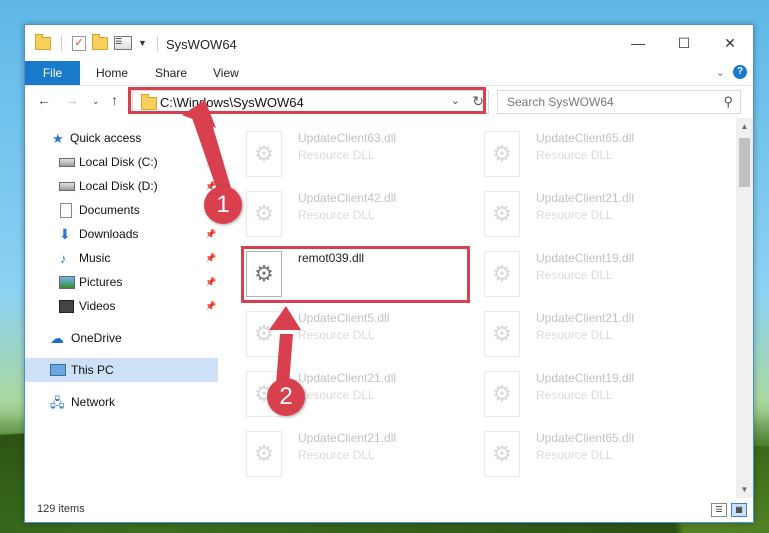 This screenshot has width=769, height=533. What do you see at coordinates (96, 101) in the screenshot?
I see `recent-locations-button: ⌄` at bounding box center [96, 101].